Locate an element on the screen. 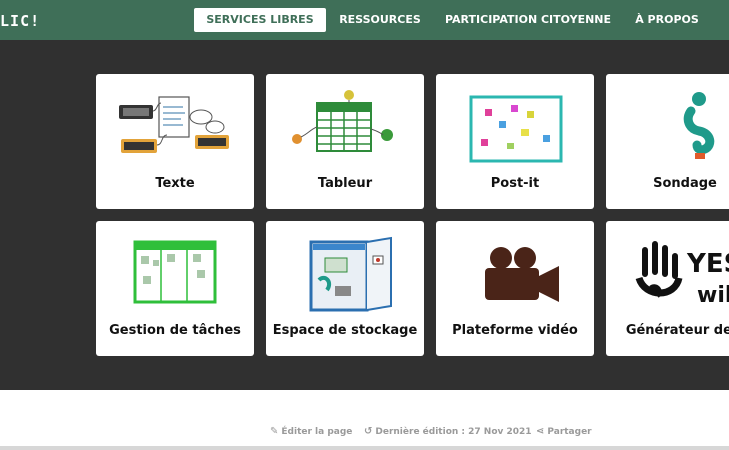 The height and width of the screenshot is (450, 729). bottom-divider is located at coordinates (364, 448).